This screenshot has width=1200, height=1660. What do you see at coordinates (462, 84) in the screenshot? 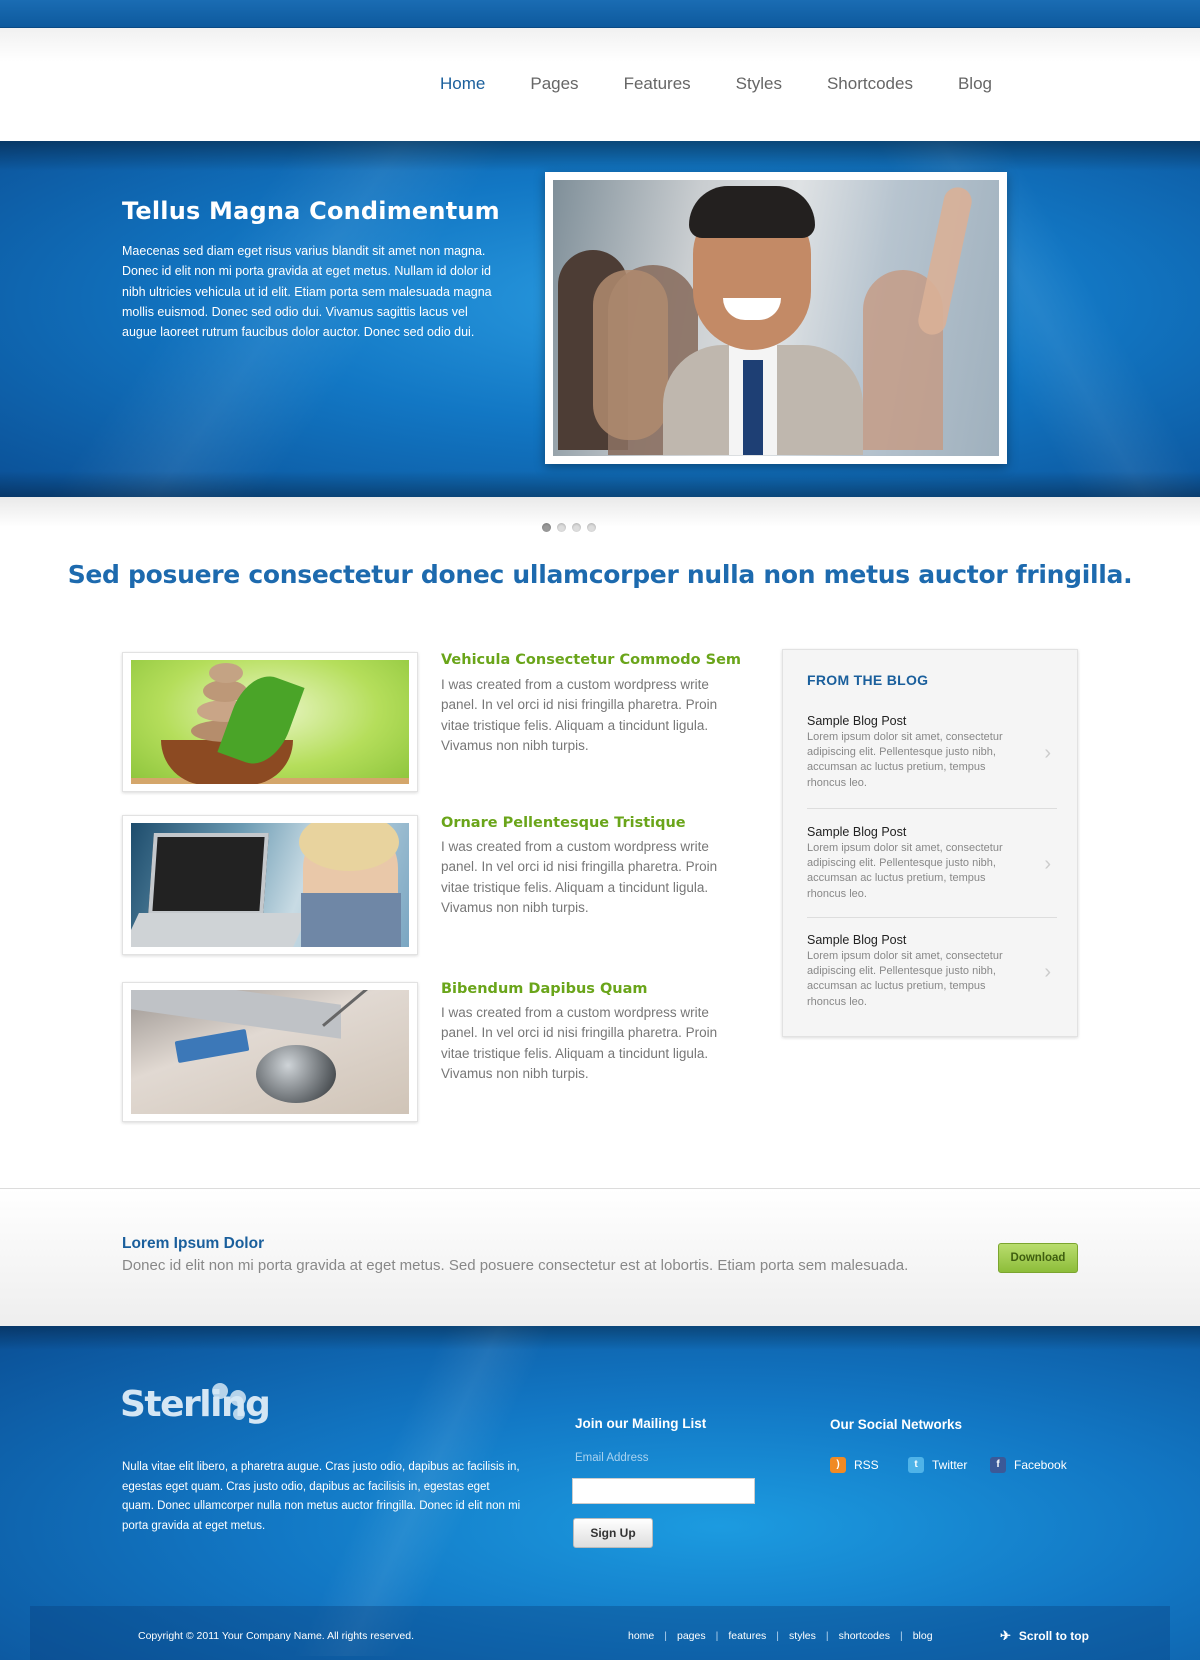
I see `nav-item-home: Home` at bounding box center [462, 84].